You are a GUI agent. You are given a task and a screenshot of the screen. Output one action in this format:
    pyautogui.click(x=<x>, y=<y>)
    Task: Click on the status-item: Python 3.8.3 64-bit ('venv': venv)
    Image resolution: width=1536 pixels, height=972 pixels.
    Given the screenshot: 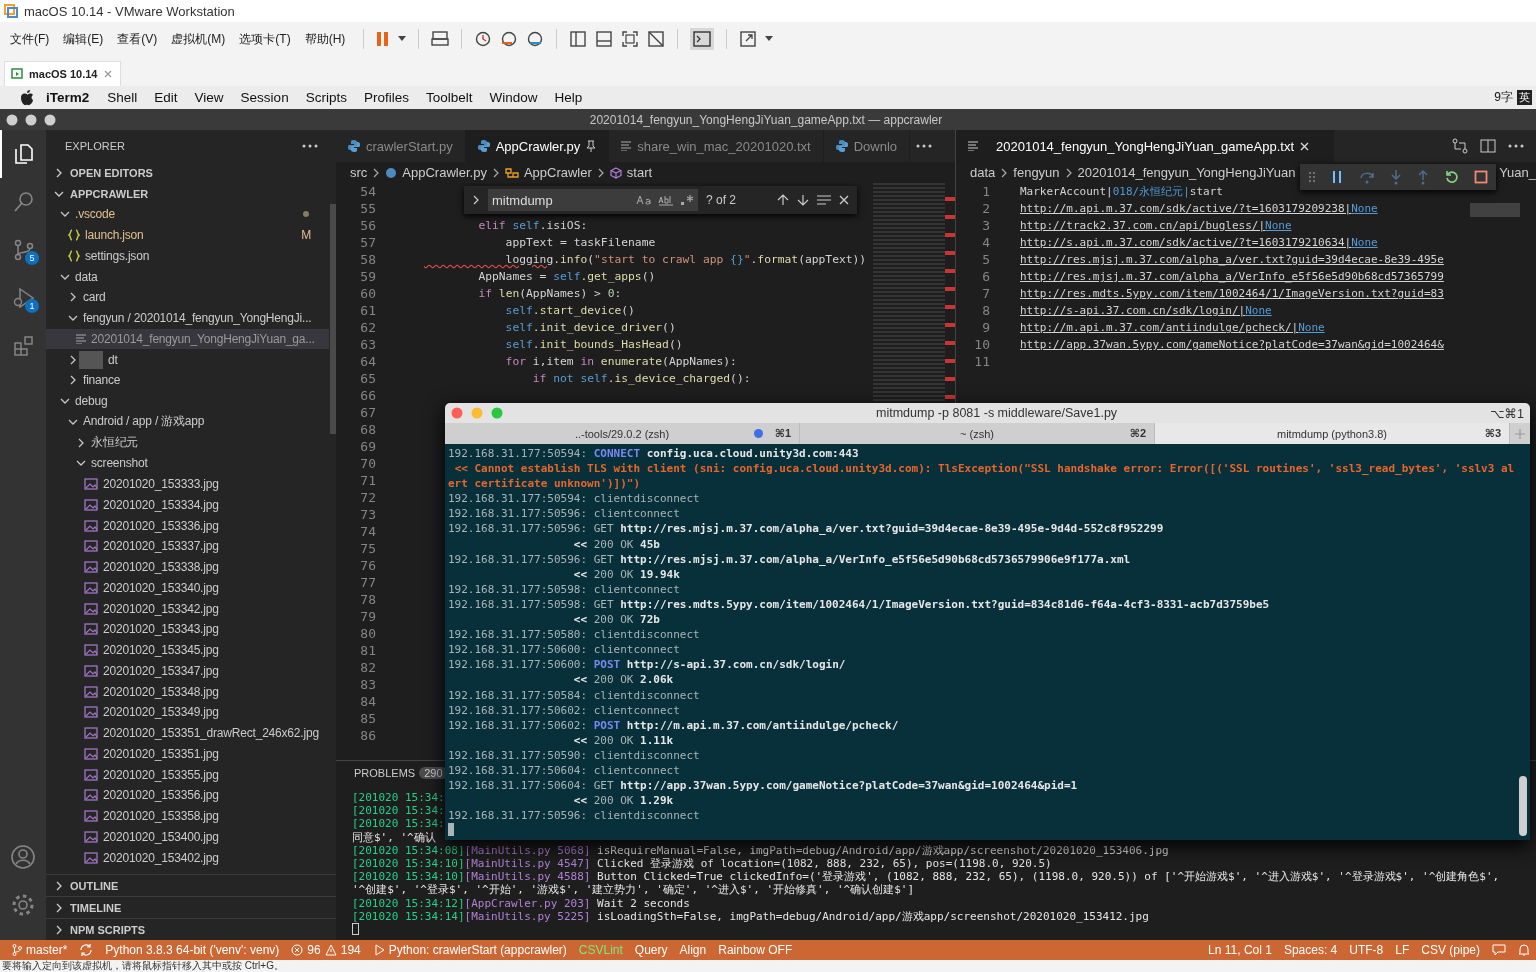 What is the action you would take?
    pyautogui.click(x=192, y=950)
    